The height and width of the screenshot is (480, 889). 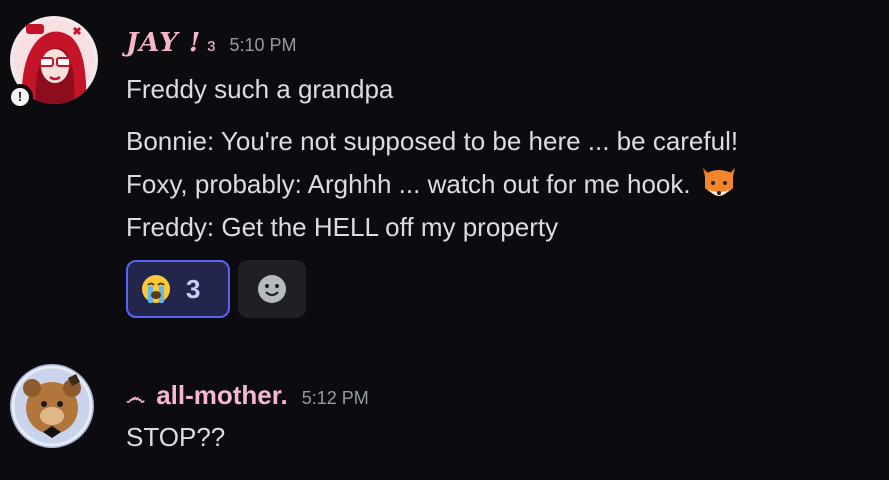 I want to click on reaction-crying: 3, so click(x=178, y=289).